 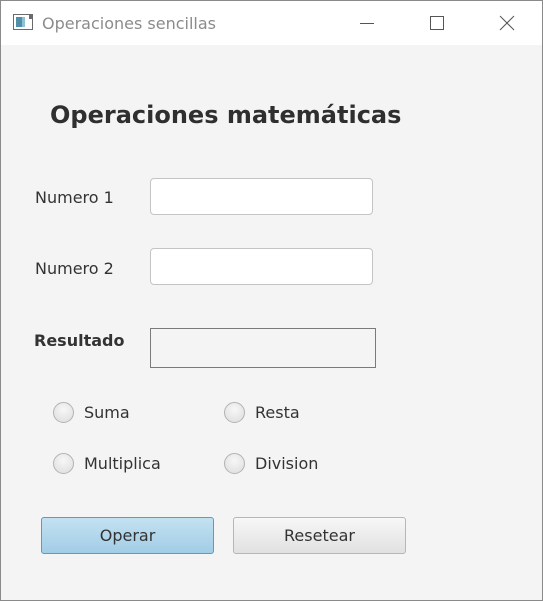 I want to click on maximize-icon, so click(x=437, y=23).